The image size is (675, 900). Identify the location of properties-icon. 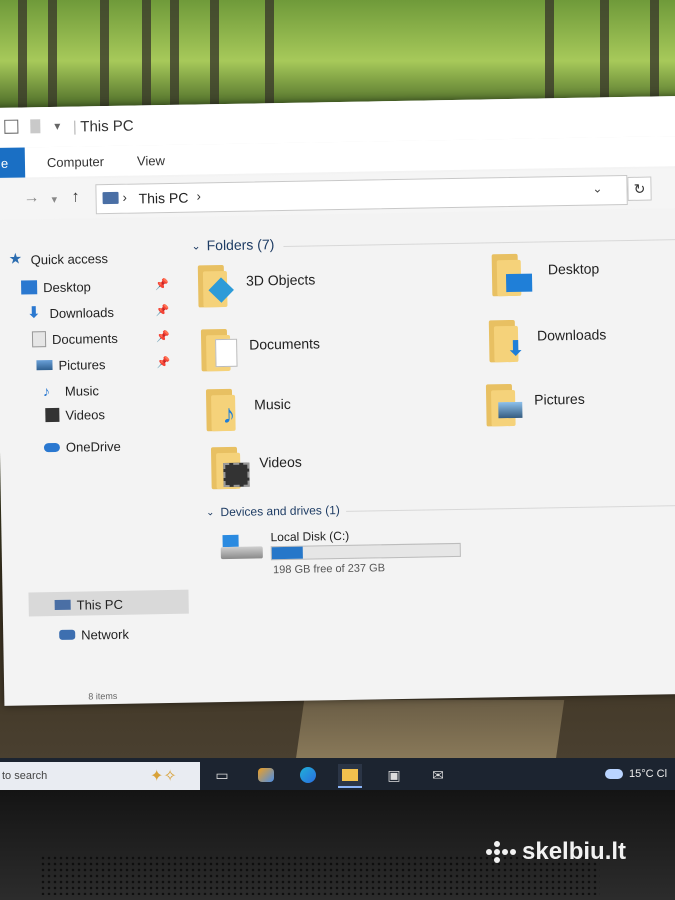
(11, 126).